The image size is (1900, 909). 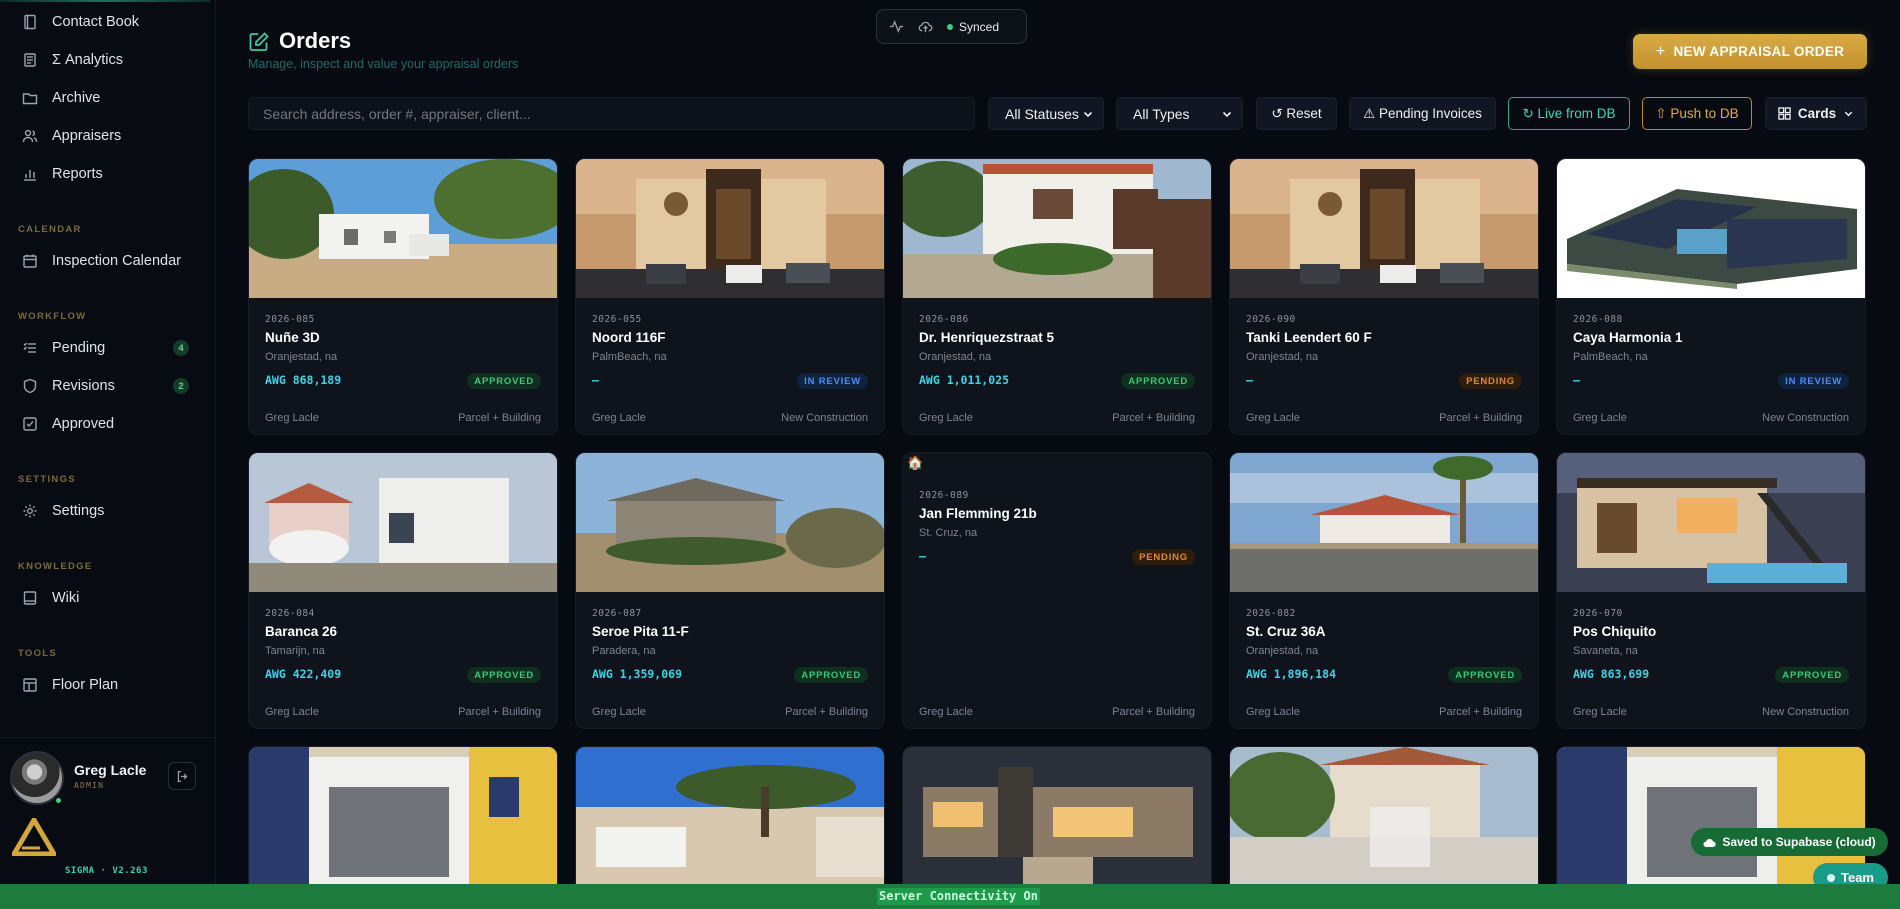 What do you see at coordinates (1857, 877) in the screenshot?
I see `team-label: Team` at bounding box center [1857, 877].